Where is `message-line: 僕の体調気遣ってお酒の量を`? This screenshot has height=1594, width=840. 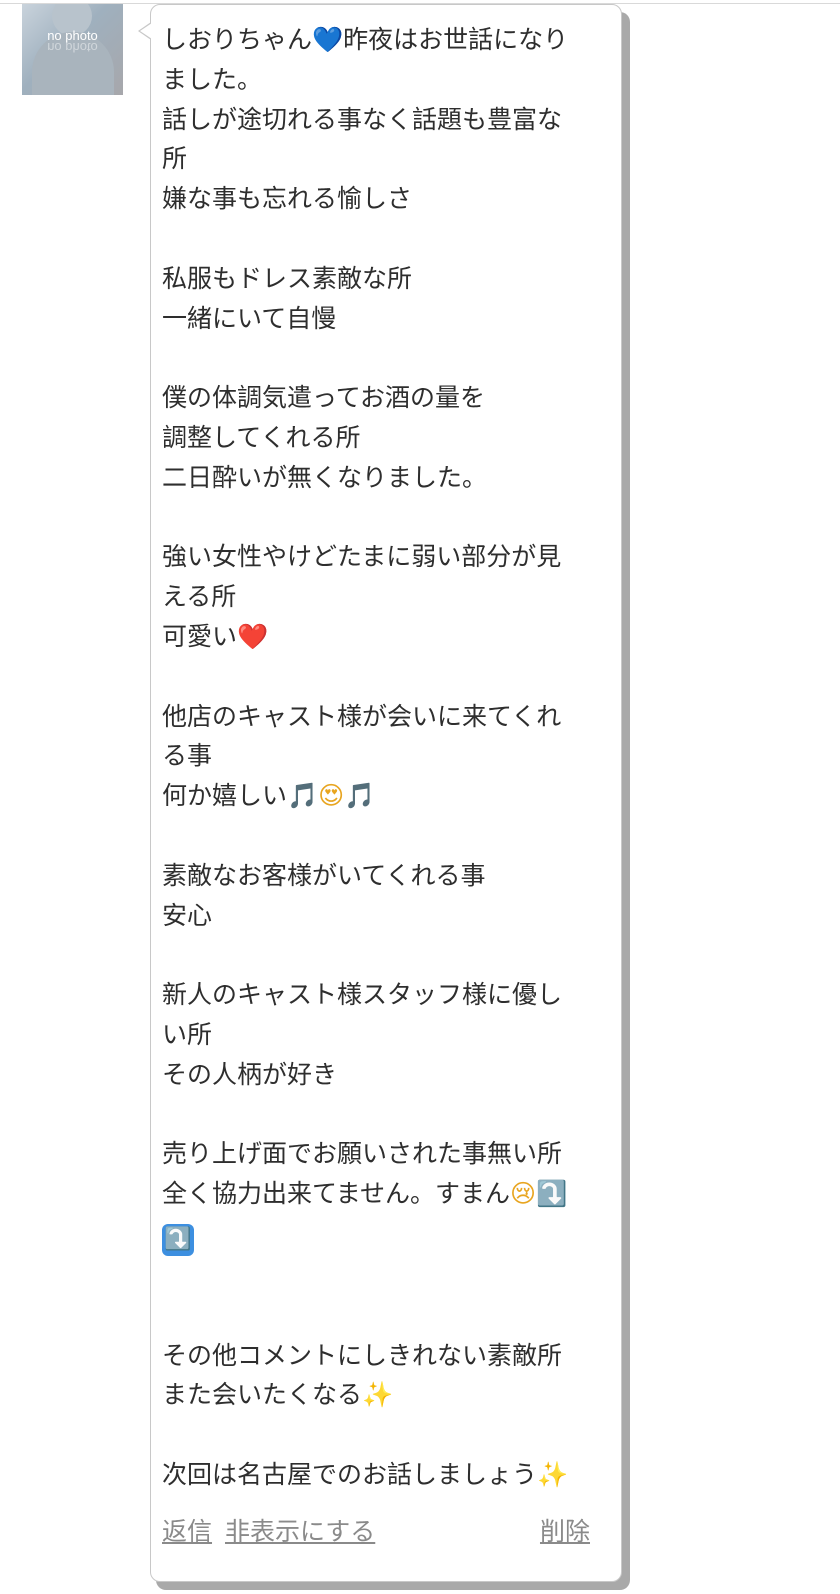
message-line: 僕の体調気遣ってお酒の量を is located at coordinates (324, 398).